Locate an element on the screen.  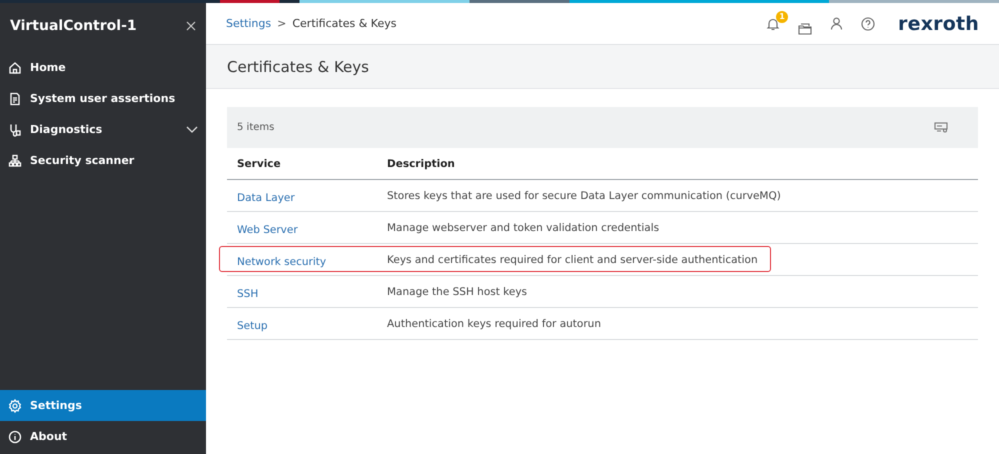
close-icon is located at coordinates (191, 26).